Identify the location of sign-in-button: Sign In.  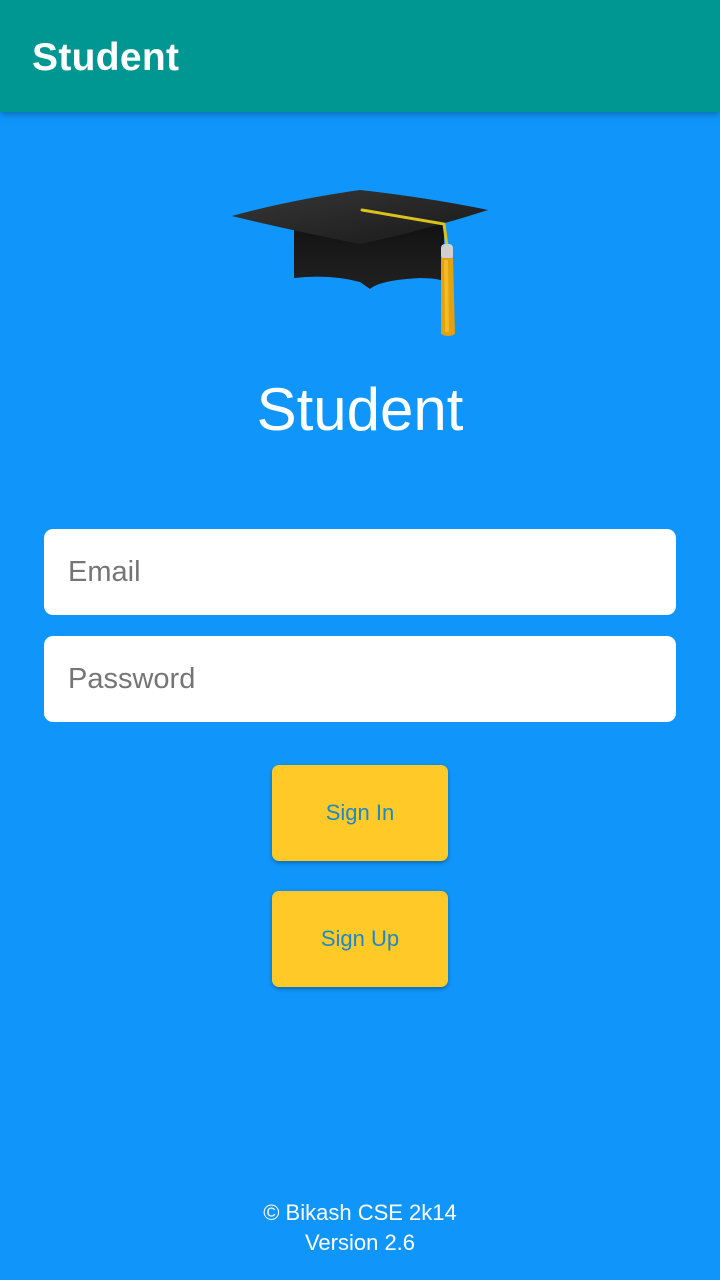
(360, 813).